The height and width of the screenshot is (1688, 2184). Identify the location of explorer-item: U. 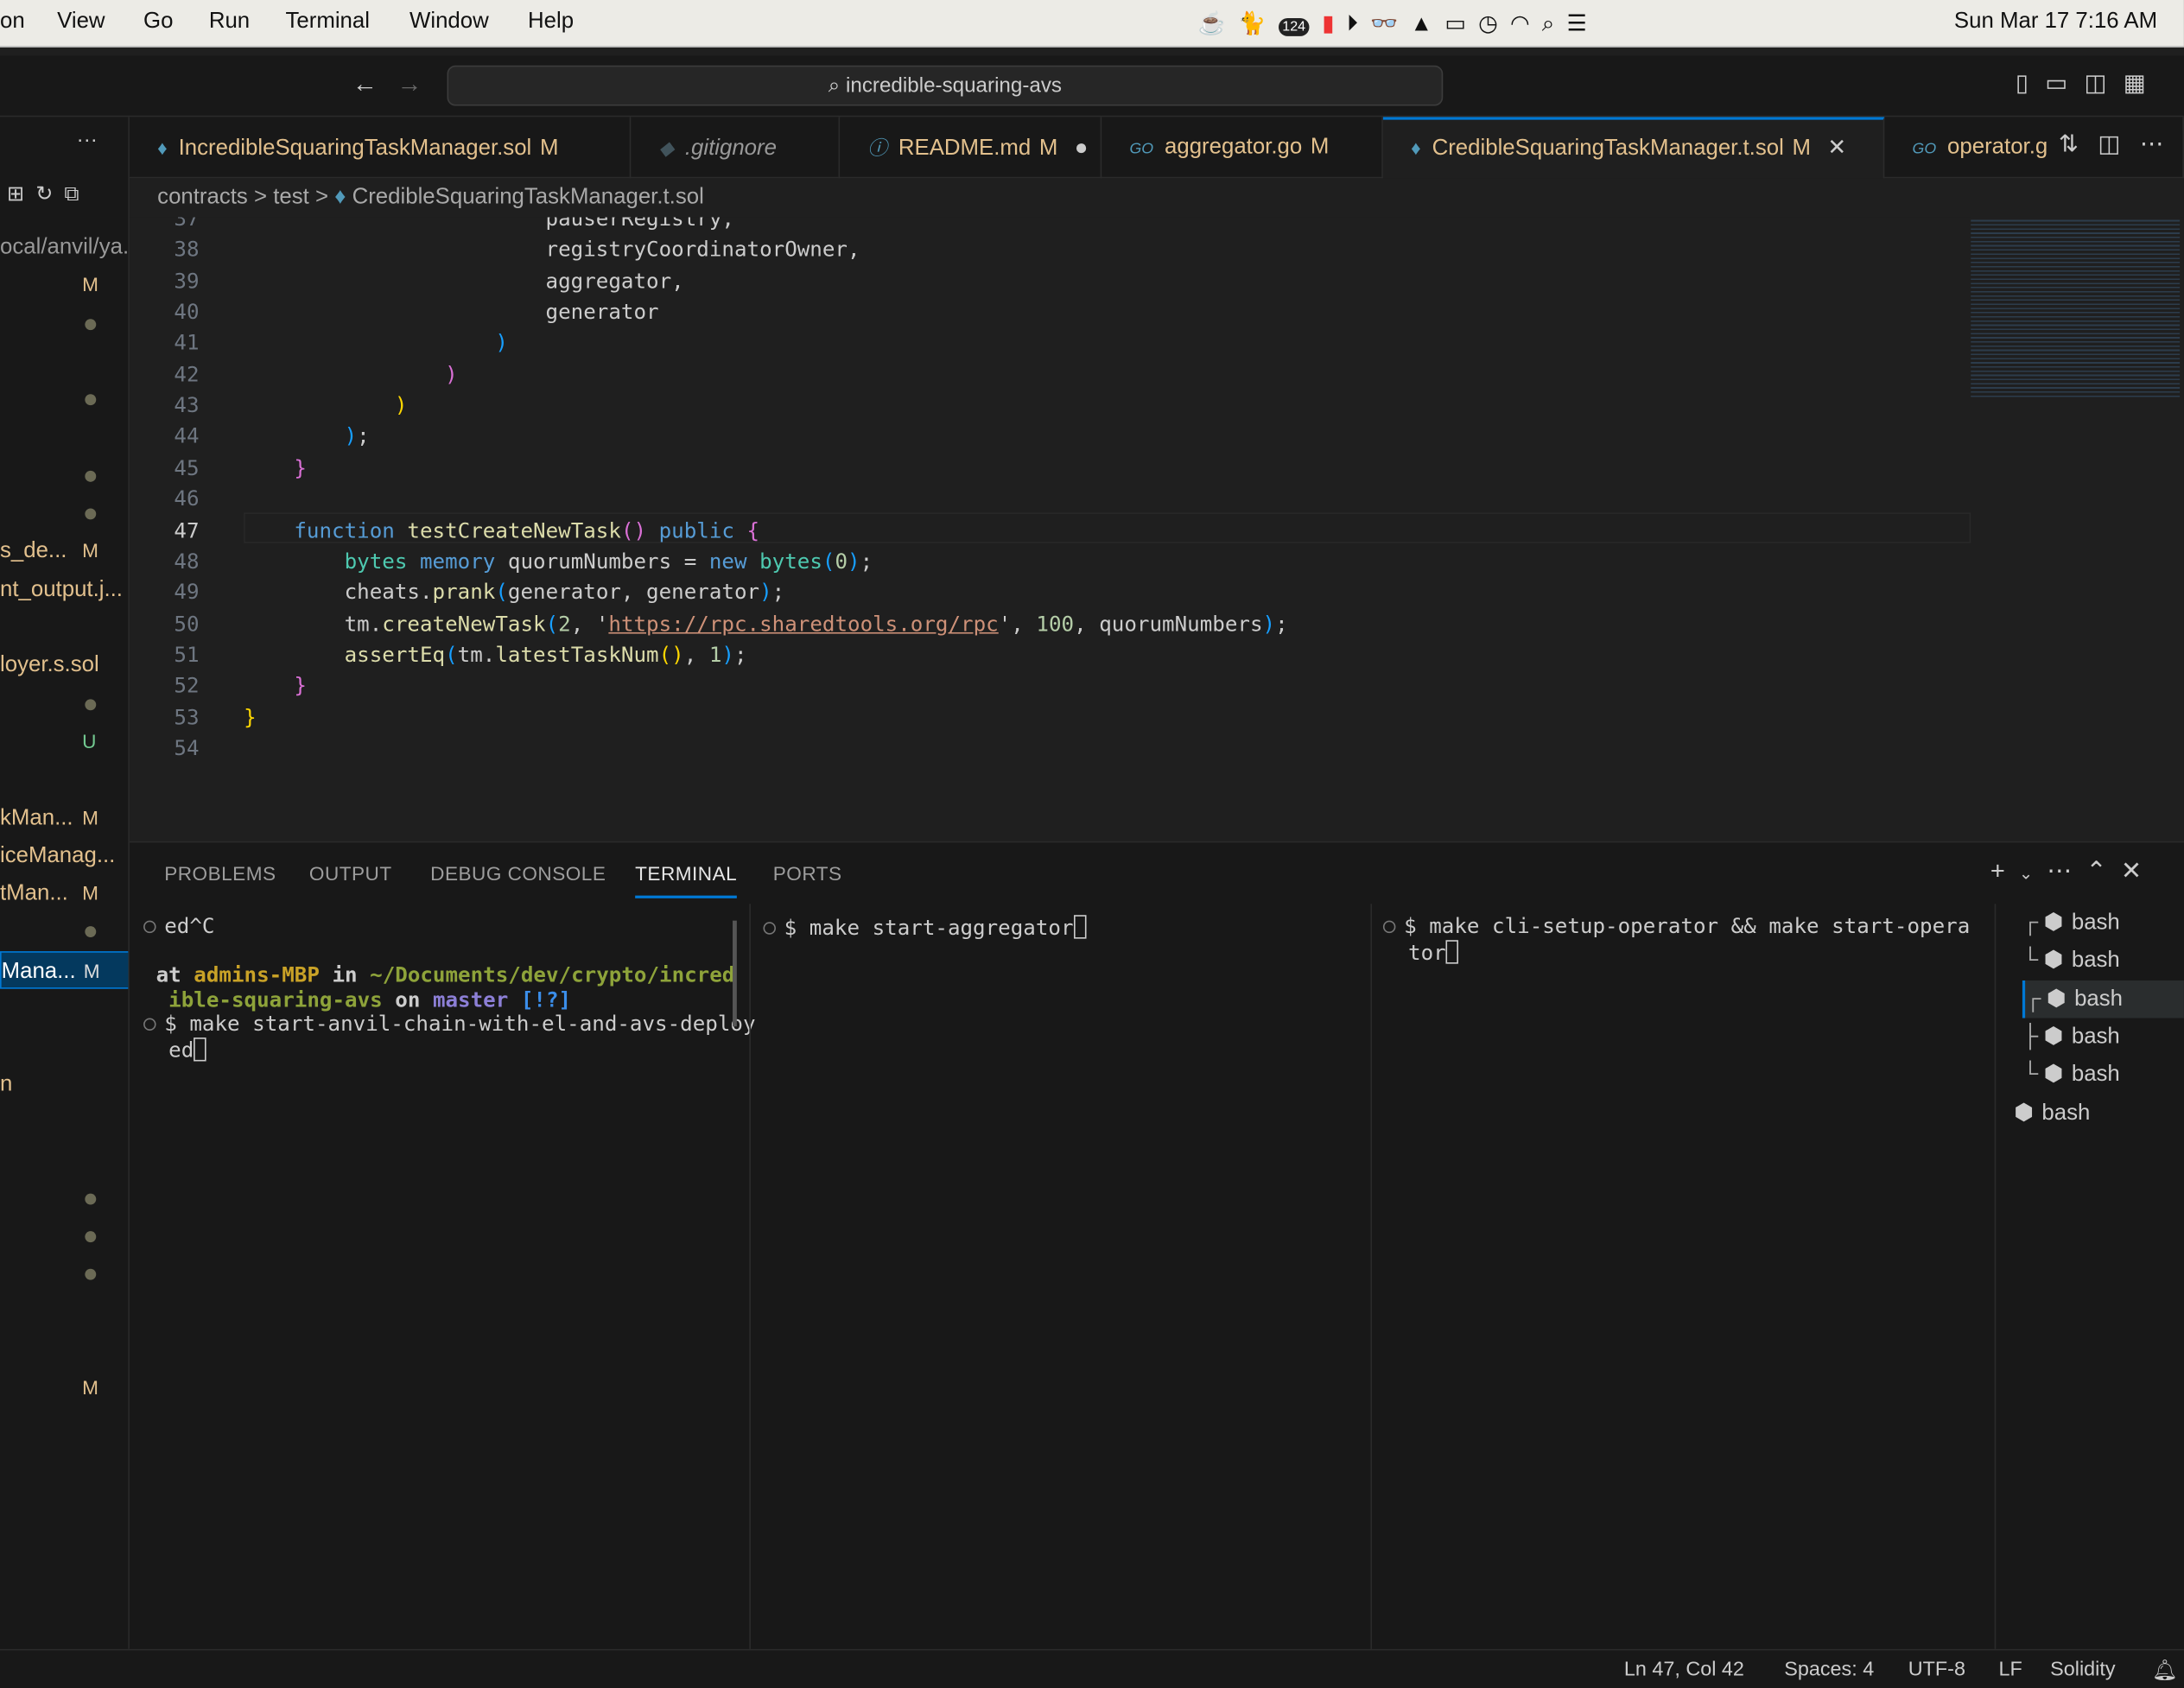
(64, 742).